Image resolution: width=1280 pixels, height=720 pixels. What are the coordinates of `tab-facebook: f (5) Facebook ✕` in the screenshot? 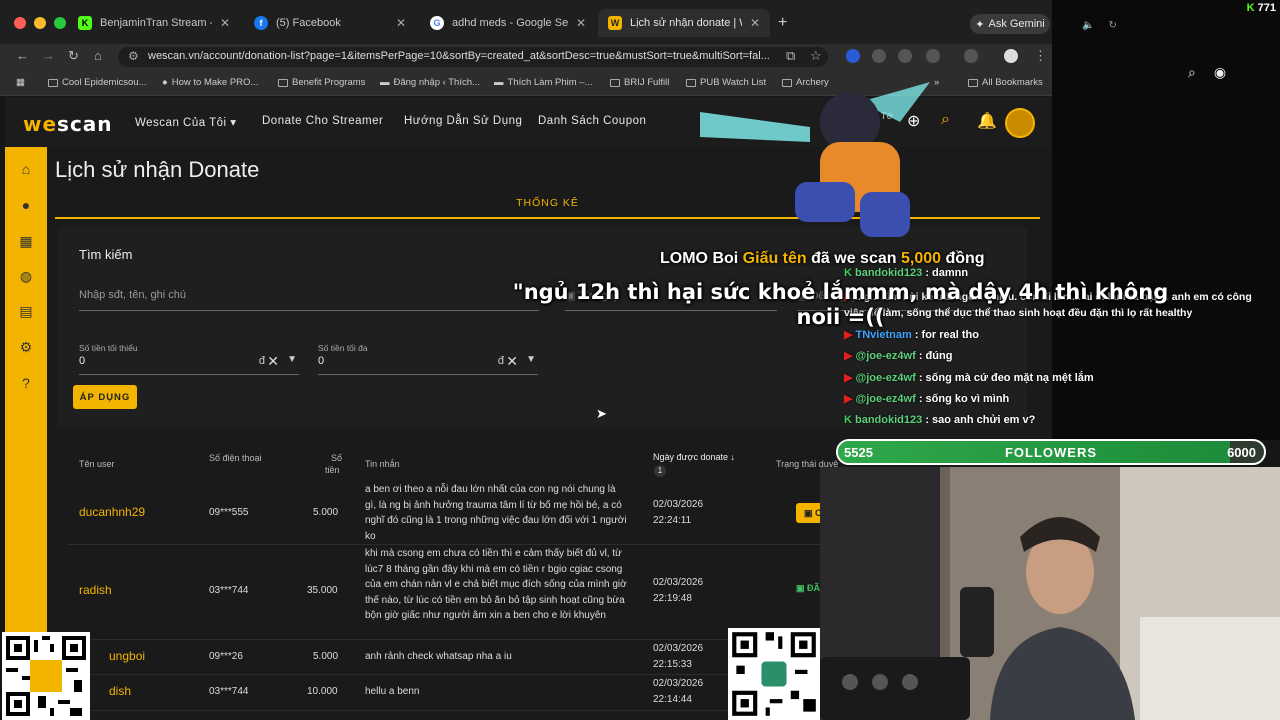 It's located at (330, 23).